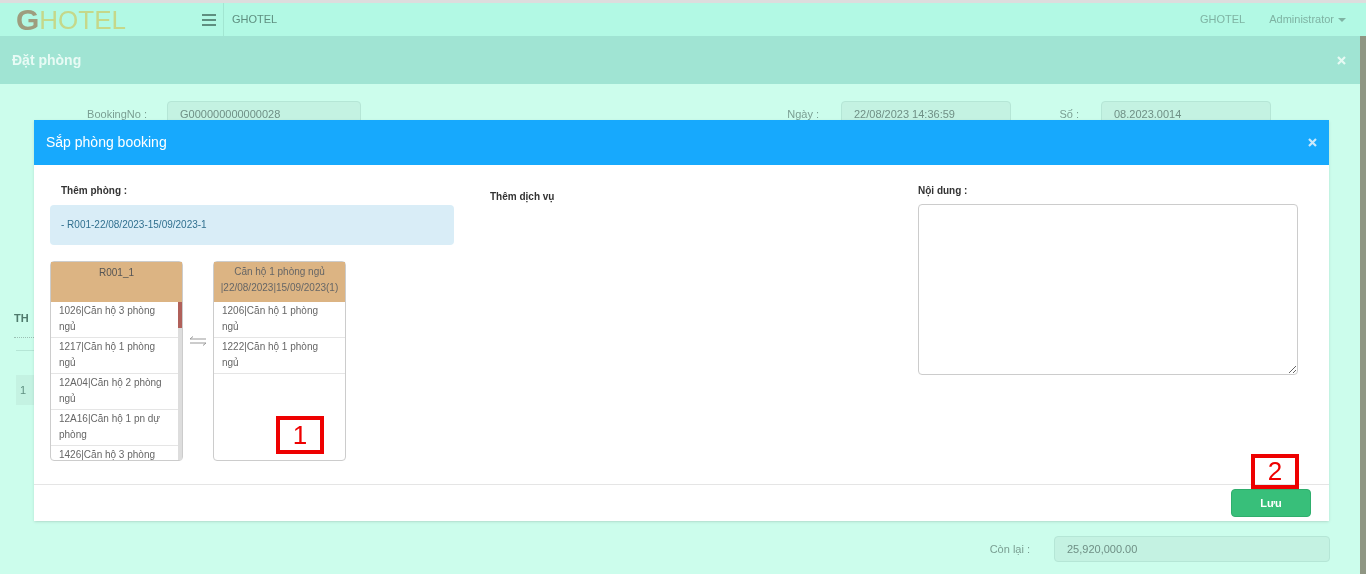 This screenshot has height=574, width=1366. Describe the element at coordinates (943, 191) in the screenshot. I see `section-label: Nội dung :` at that location.